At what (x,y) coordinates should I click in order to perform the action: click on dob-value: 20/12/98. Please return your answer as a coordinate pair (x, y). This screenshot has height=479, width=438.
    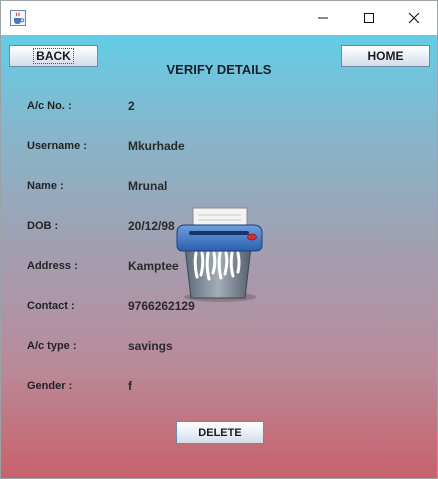
    Looking at the image, I should click on (151, 226).